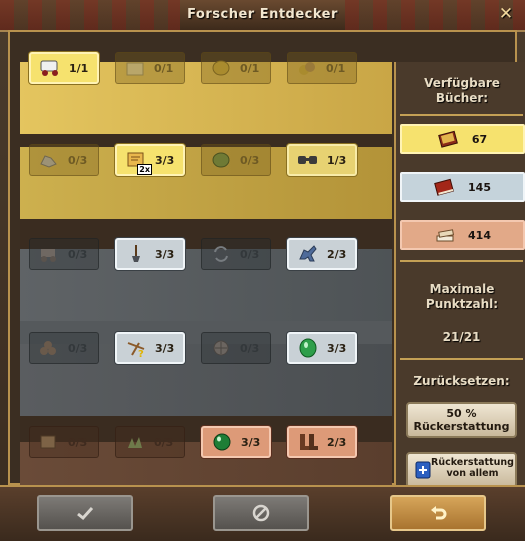 This screenshot has width=525, height=541. What do you see at coordinates (48, 161) in the screenshot?
I see `ore-icon` at bounding box center [48, 161].